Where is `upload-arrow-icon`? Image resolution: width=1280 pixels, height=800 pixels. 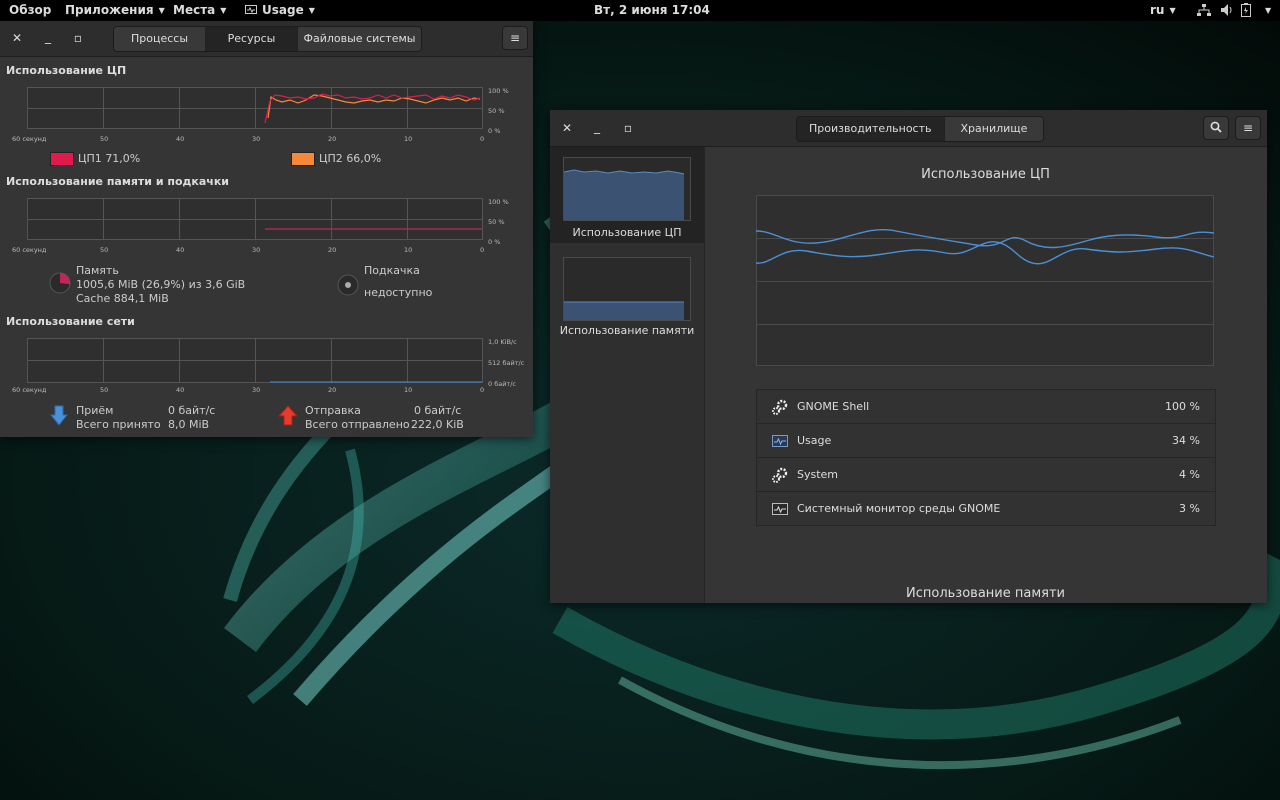
upload-arrow-icon is located at coordinates (288, 415).